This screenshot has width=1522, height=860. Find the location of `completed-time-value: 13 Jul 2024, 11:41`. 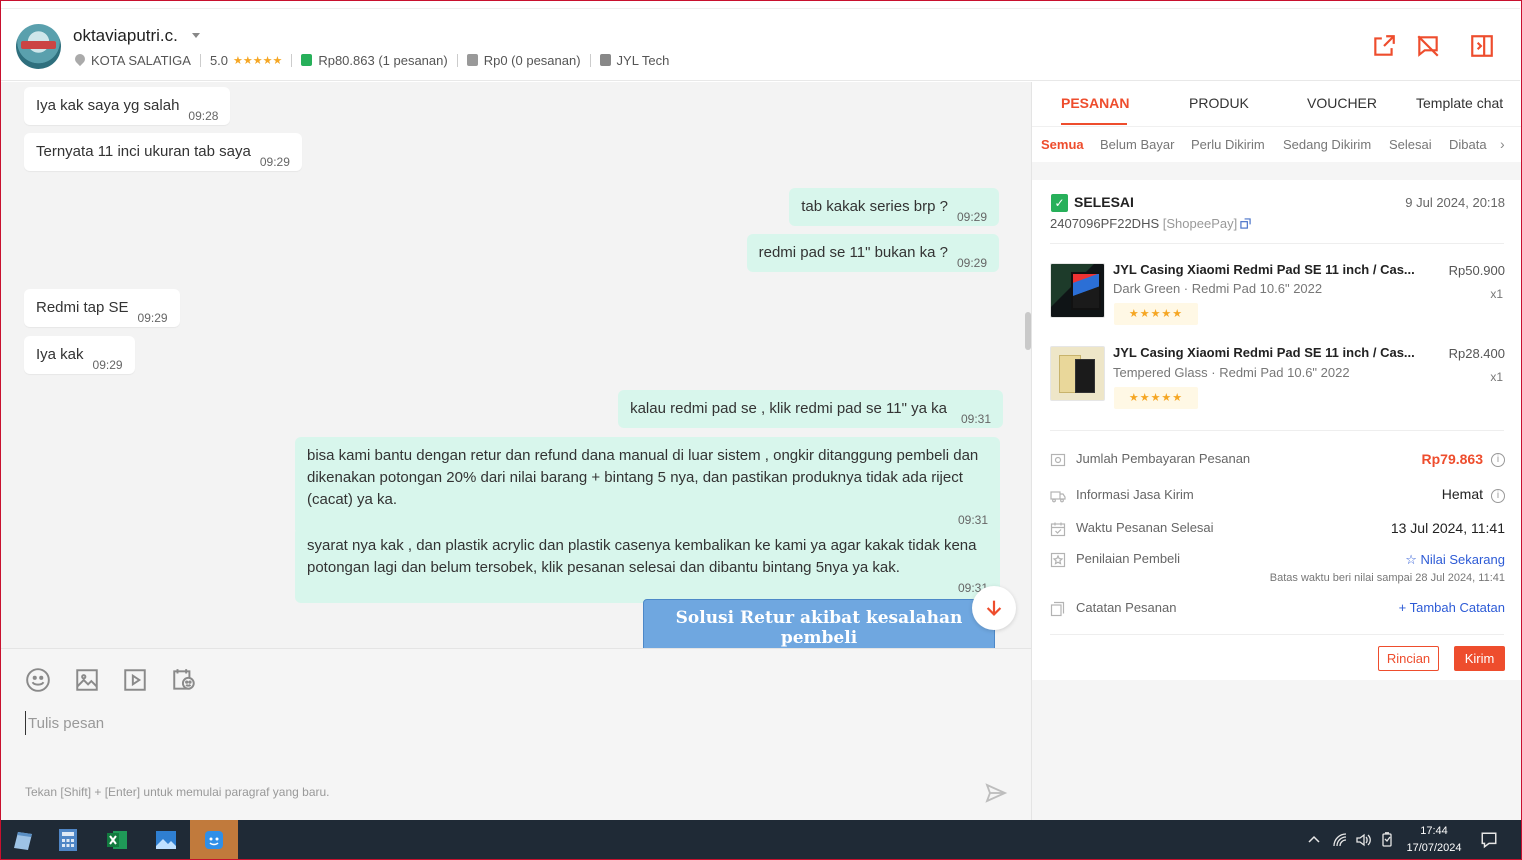

completed-time-value: 13 Jul 2024, 11:41 is located at coordinates (1447, 528).